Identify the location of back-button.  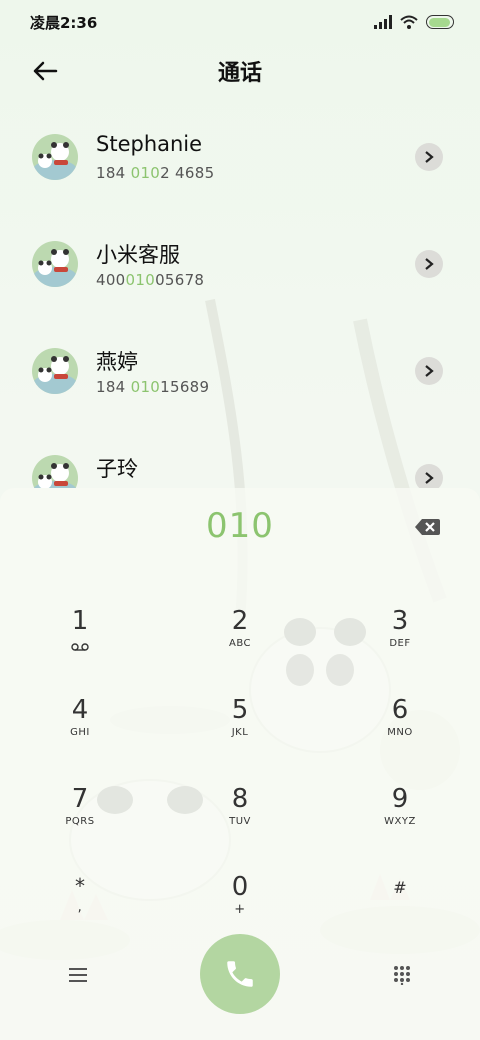
(45, 71).